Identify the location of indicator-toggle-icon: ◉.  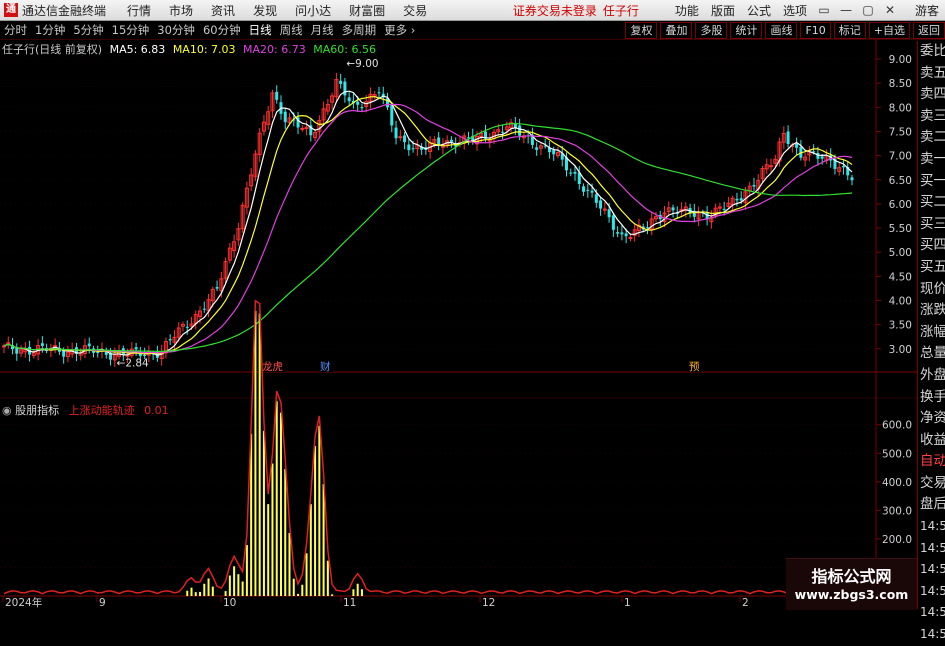
(8, 410).